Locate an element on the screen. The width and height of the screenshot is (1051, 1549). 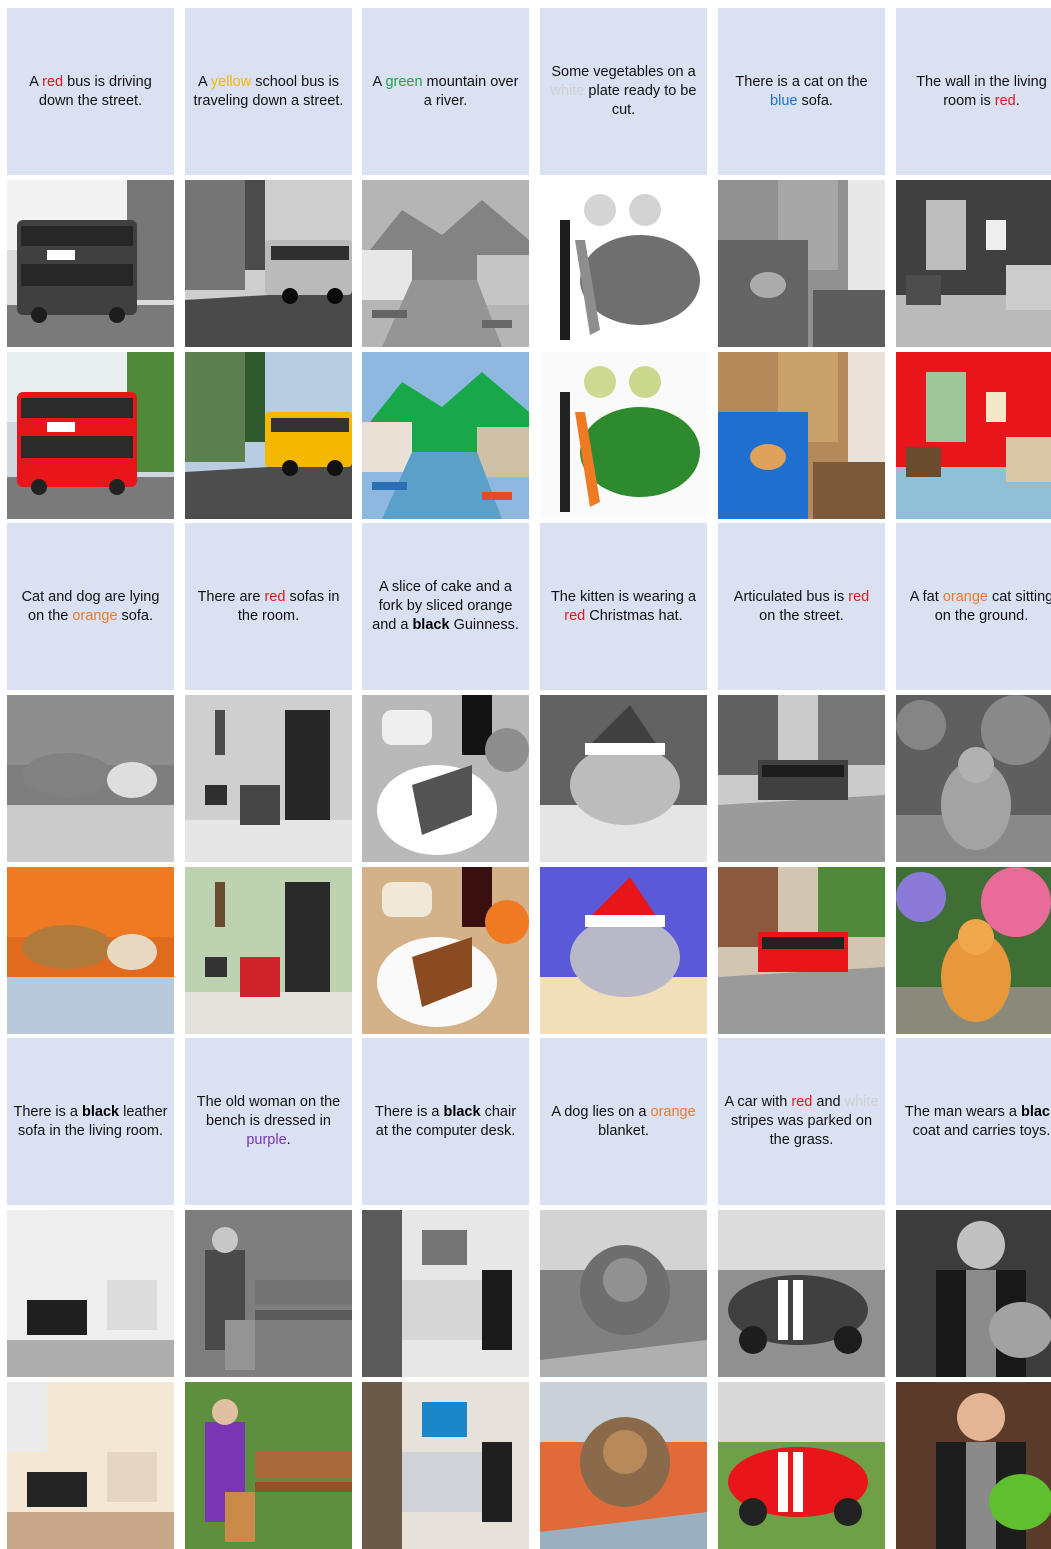
caption-text: There is a cat on the blue sofa. is located at coordinates (801, 92).